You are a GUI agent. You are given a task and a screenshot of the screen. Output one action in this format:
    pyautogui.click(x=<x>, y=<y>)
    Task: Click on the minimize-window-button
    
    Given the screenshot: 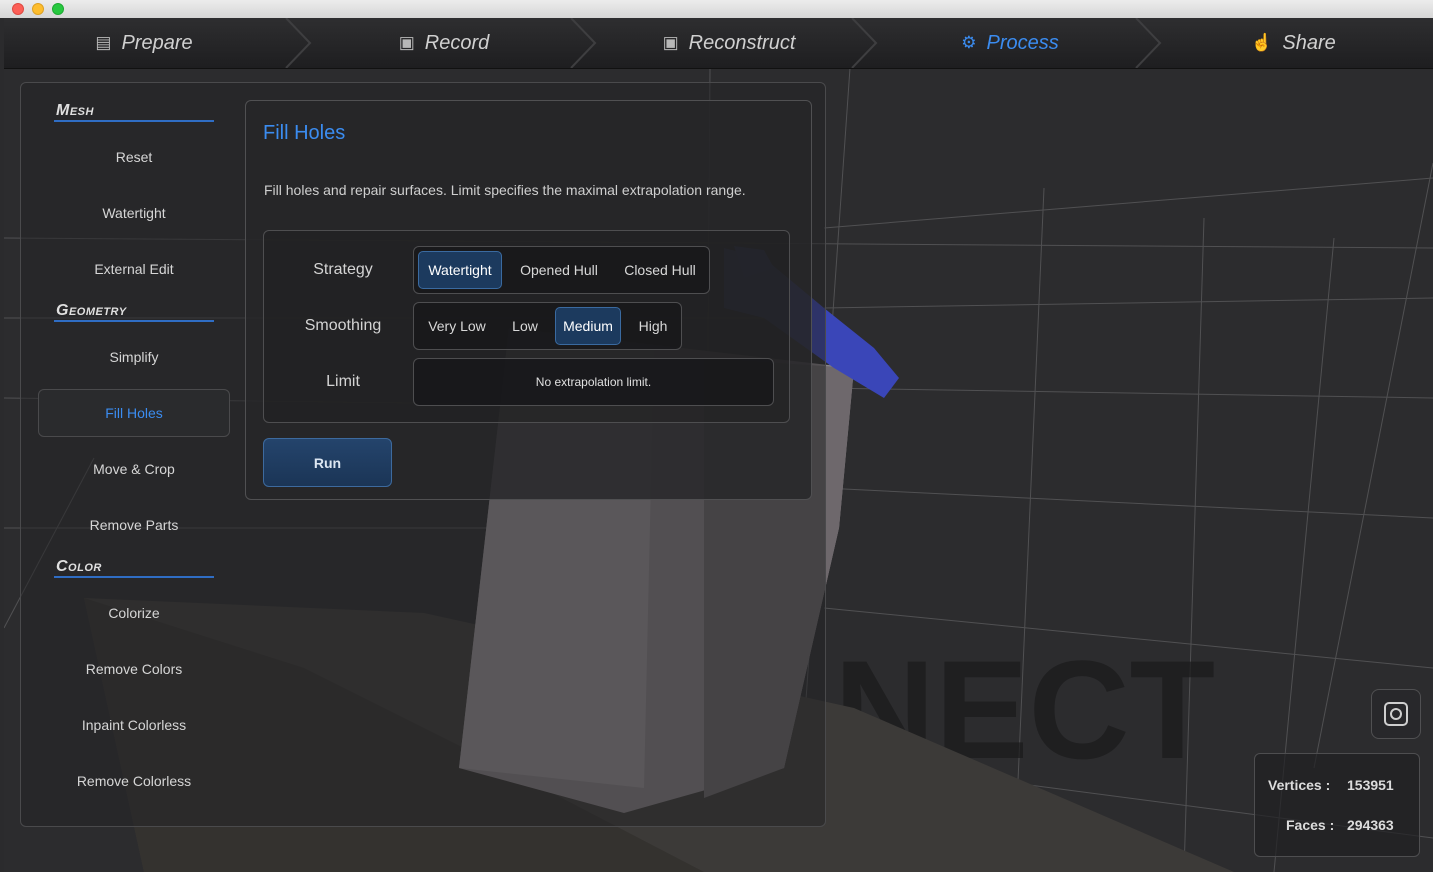 What is the action you would take?
    pyautogui.click(x=38, y=9)
    